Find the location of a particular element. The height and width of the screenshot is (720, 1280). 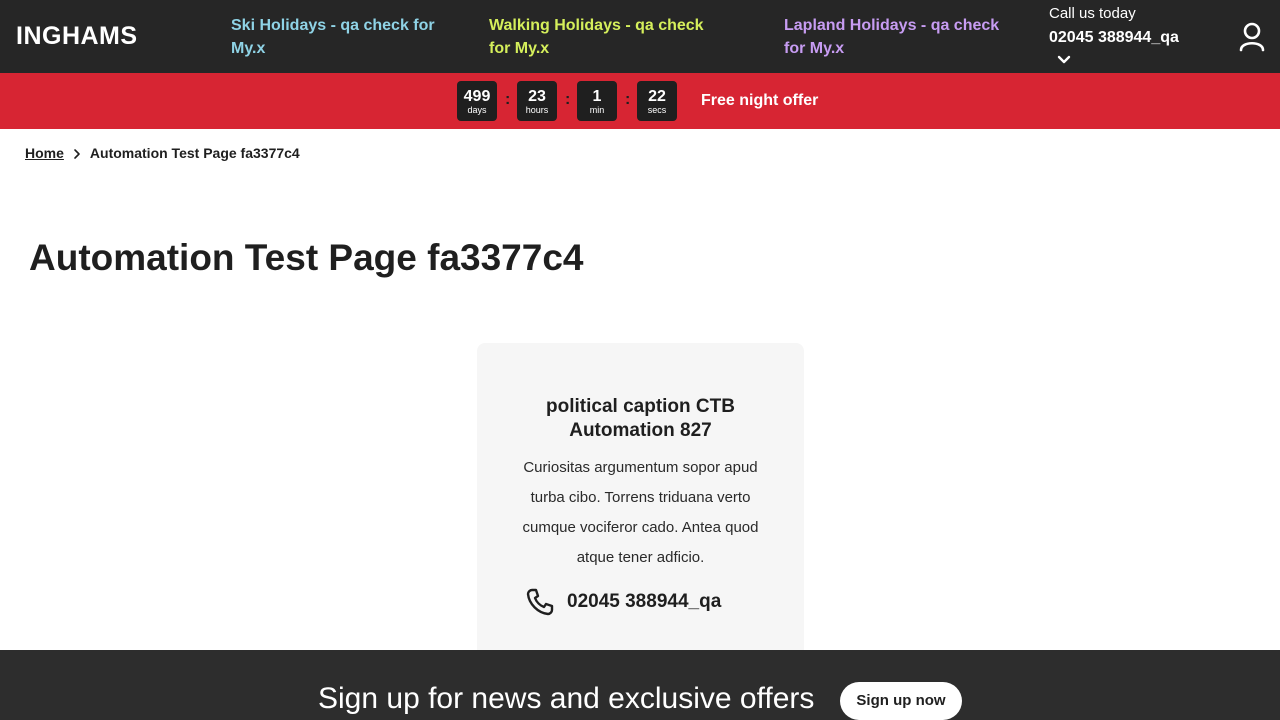

chevron-down-icon is located at coordinates (1064, 60).